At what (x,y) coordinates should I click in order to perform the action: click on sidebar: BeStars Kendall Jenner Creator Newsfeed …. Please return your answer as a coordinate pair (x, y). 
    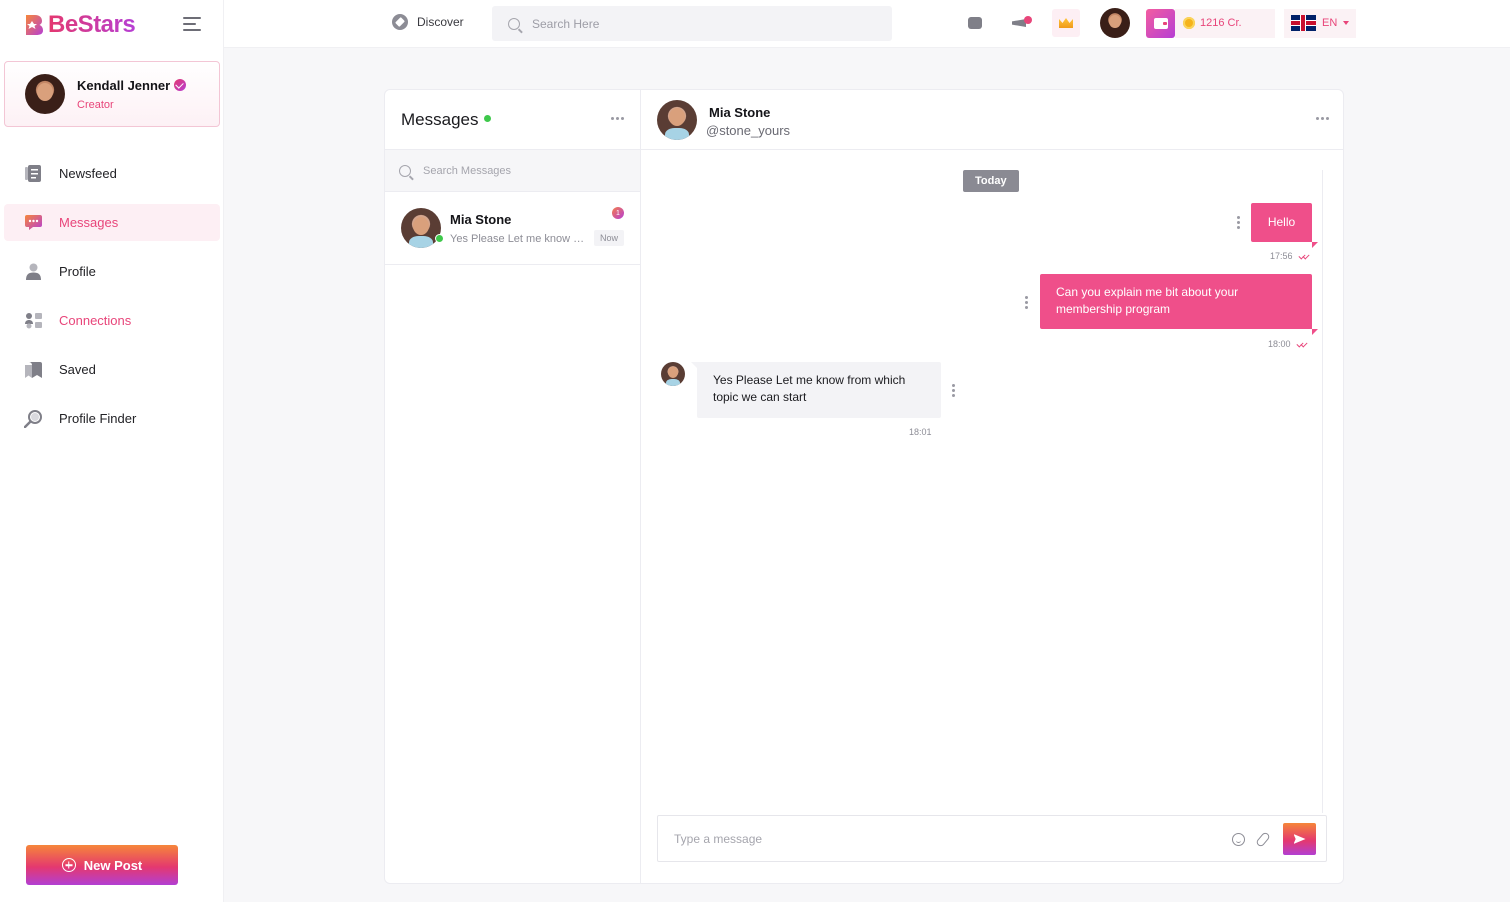
    Looking at the image, I should click on (112, 451).